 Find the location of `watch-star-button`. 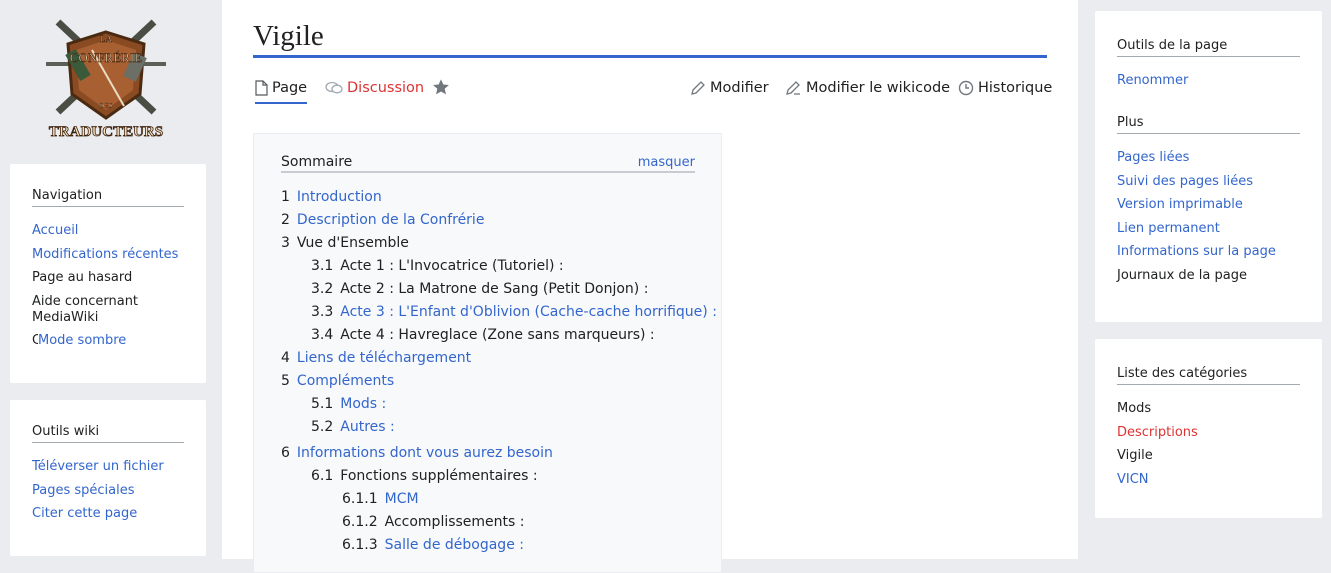

watch-star-button is located at coordinates (441, 87).